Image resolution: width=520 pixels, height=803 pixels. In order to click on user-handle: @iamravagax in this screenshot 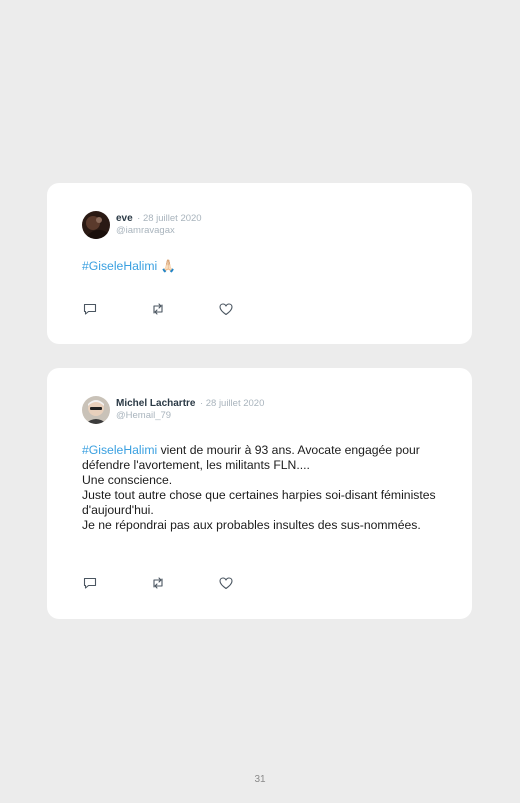, I will do `click(159, 231)`.